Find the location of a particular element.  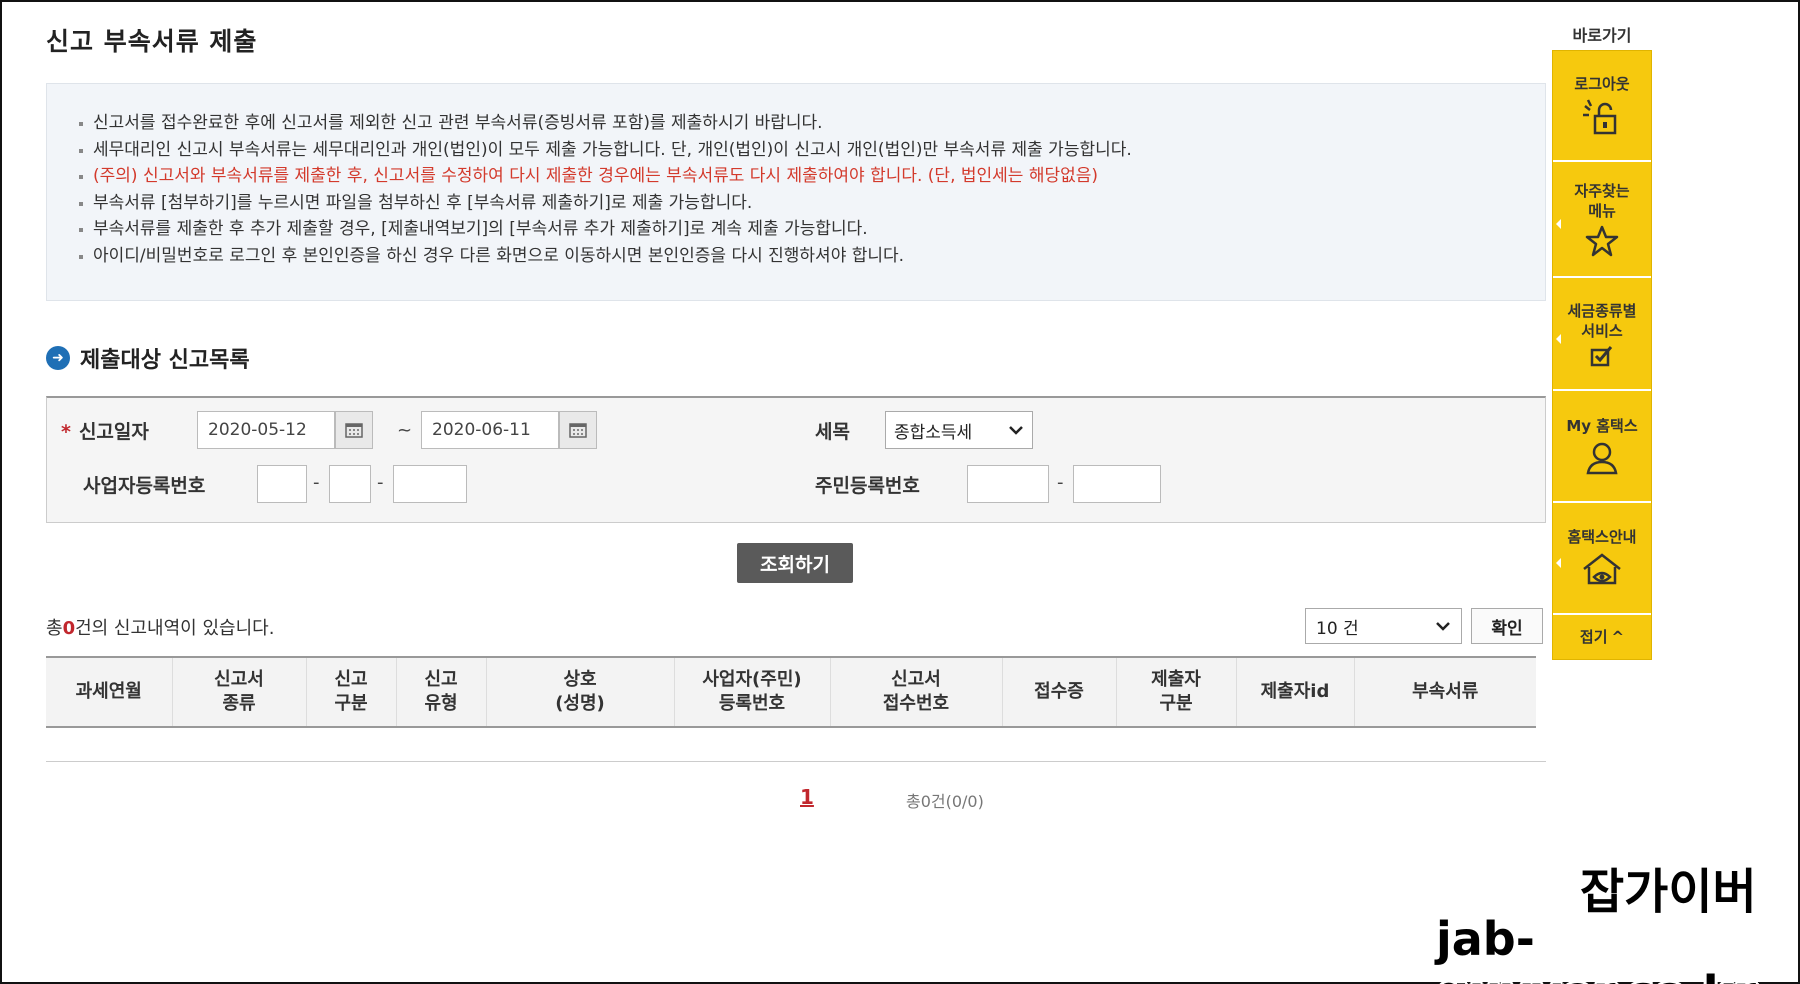

date-label: * 신고일자 is located at coordinates (105, 432).